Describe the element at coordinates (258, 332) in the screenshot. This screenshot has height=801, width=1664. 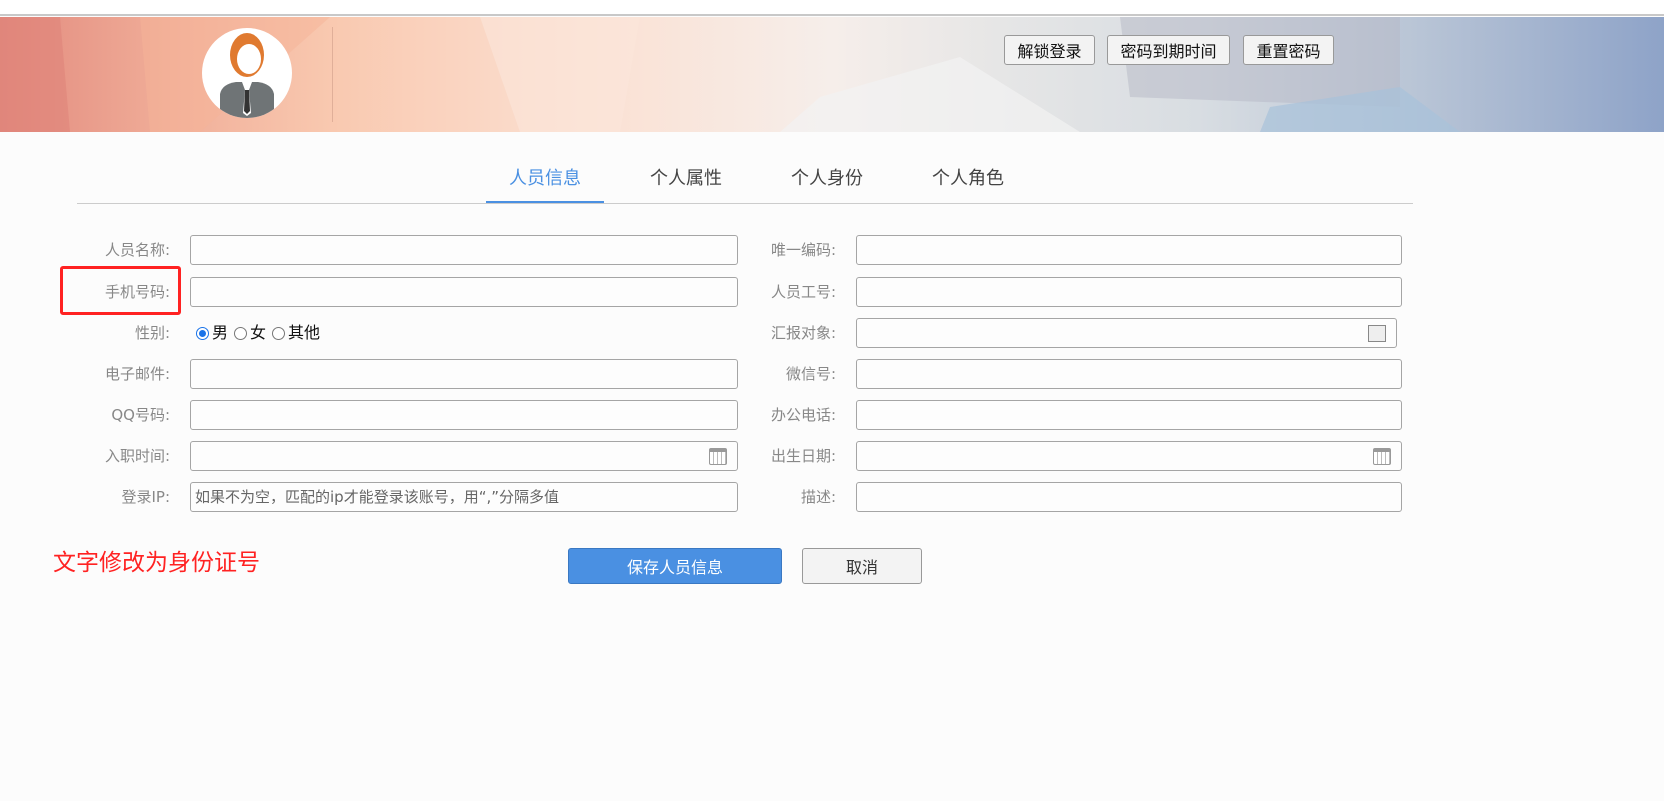
I see `gender-female-label: 女` at that location.